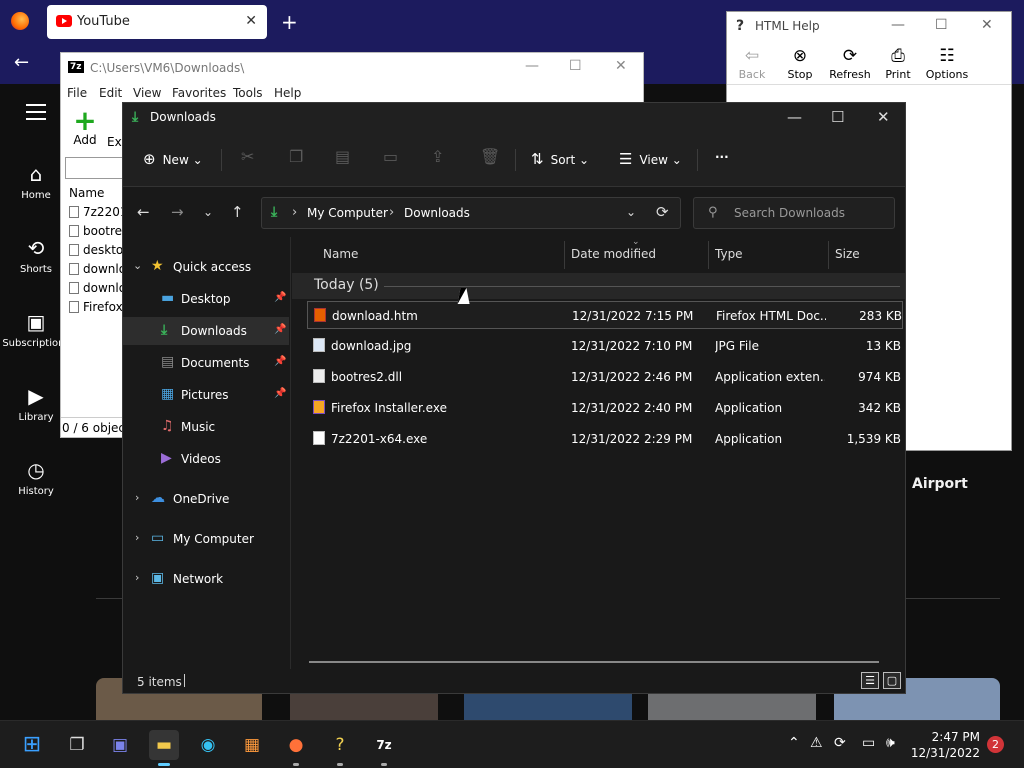  Describe the element at coordinates (287, 93) in the screenshot. I see `menu-help: Help` at that location.